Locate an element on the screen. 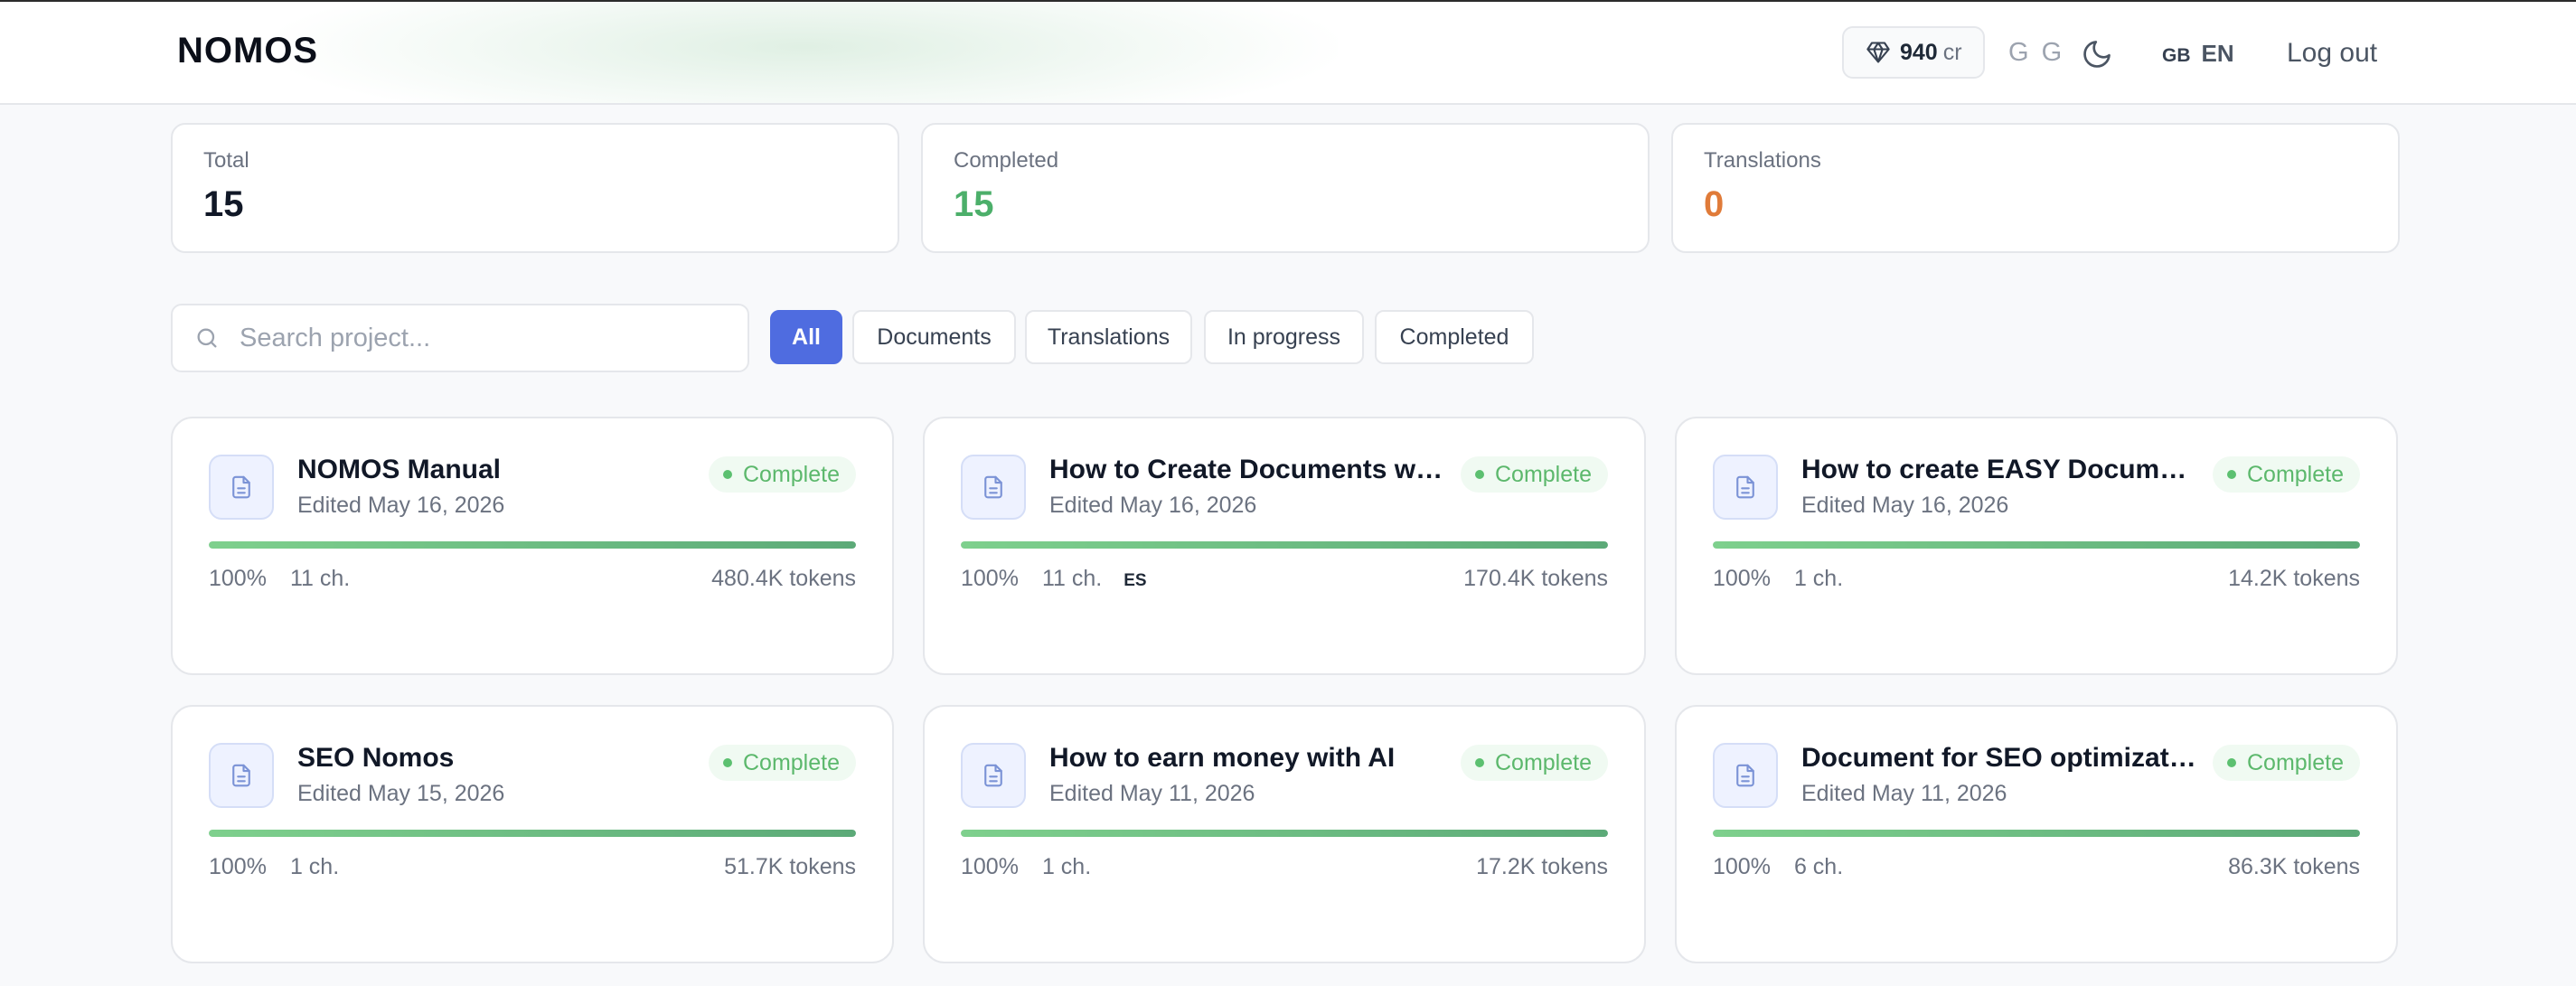  language-selector: GB EN is located at coordinates (2198, 54).